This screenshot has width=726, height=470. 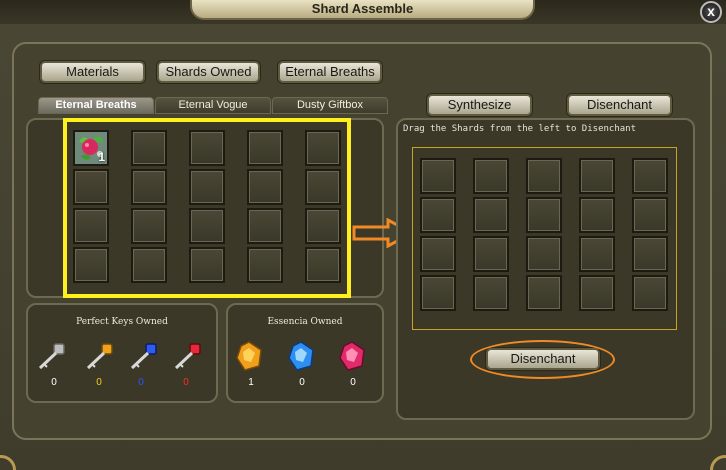 What do you see at coordinates (330, 105) in the screenshot?
I see `subtab-dusty-giftbox: Dusty Giftbox` at bounding box center [330, 105].